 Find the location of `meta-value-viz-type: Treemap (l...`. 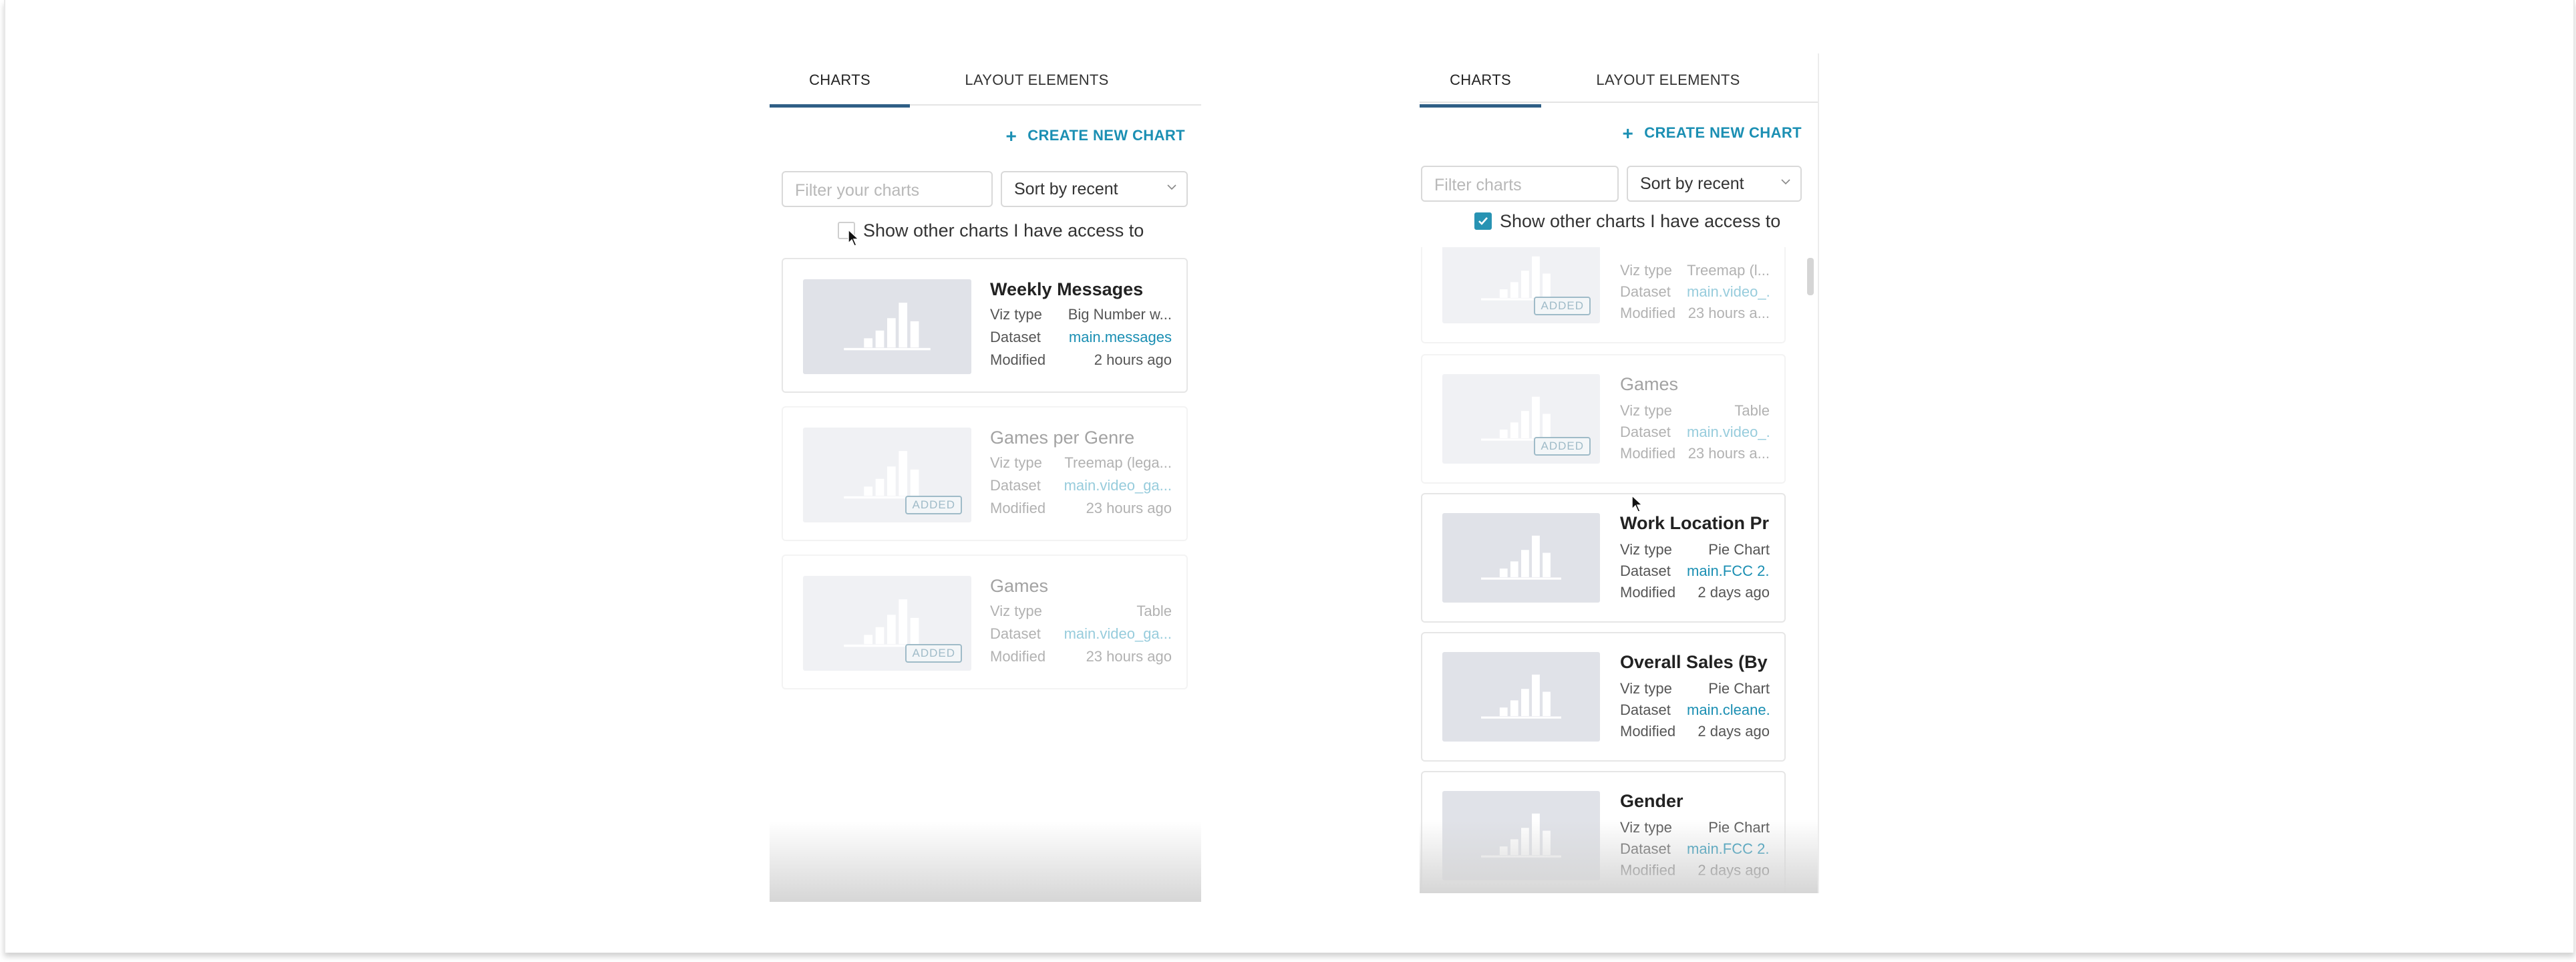

meta-value-viz-type: Treemap (l... is located at coordinates (1728, 270).